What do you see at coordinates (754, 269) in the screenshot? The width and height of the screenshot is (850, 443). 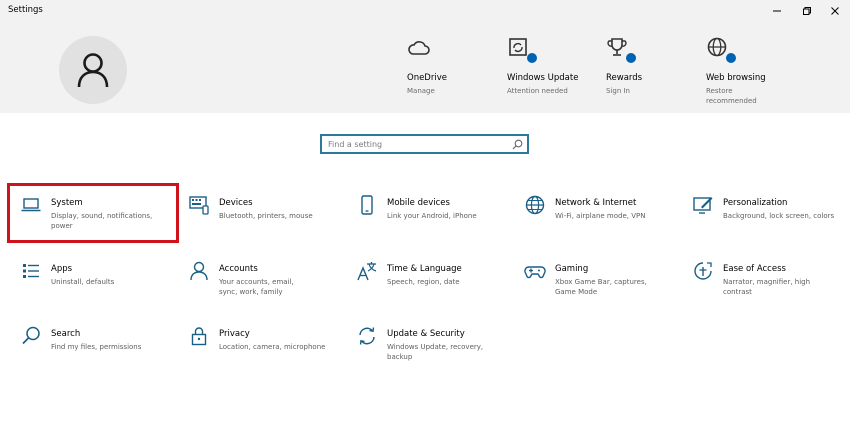 I see `category-name: Ease of Access` at bounding box center [754, 269].